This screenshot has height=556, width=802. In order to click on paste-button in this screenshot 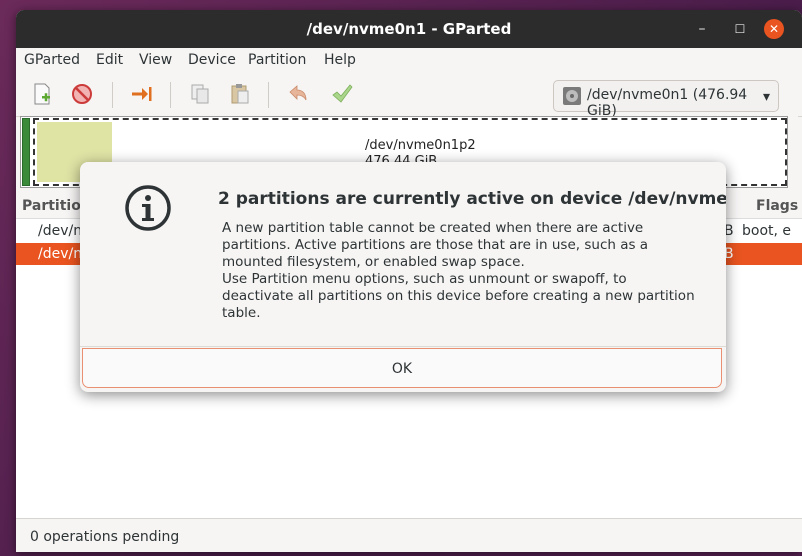, I will do `click(240, 94)`.